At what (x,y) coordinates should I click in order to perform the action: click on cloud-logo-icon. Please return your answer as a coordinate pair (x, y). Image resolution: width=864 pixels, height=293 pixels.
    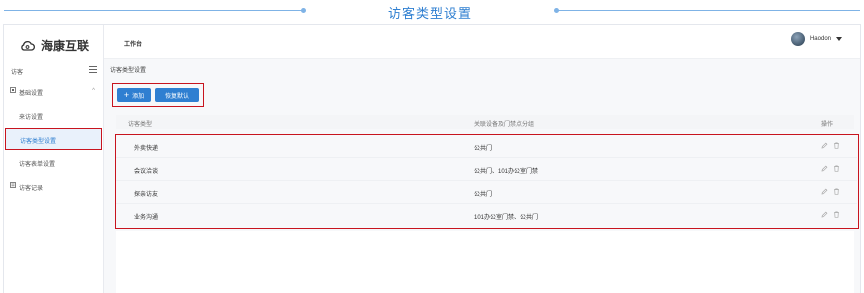
    Looking at the image, I should click on (28, 45).